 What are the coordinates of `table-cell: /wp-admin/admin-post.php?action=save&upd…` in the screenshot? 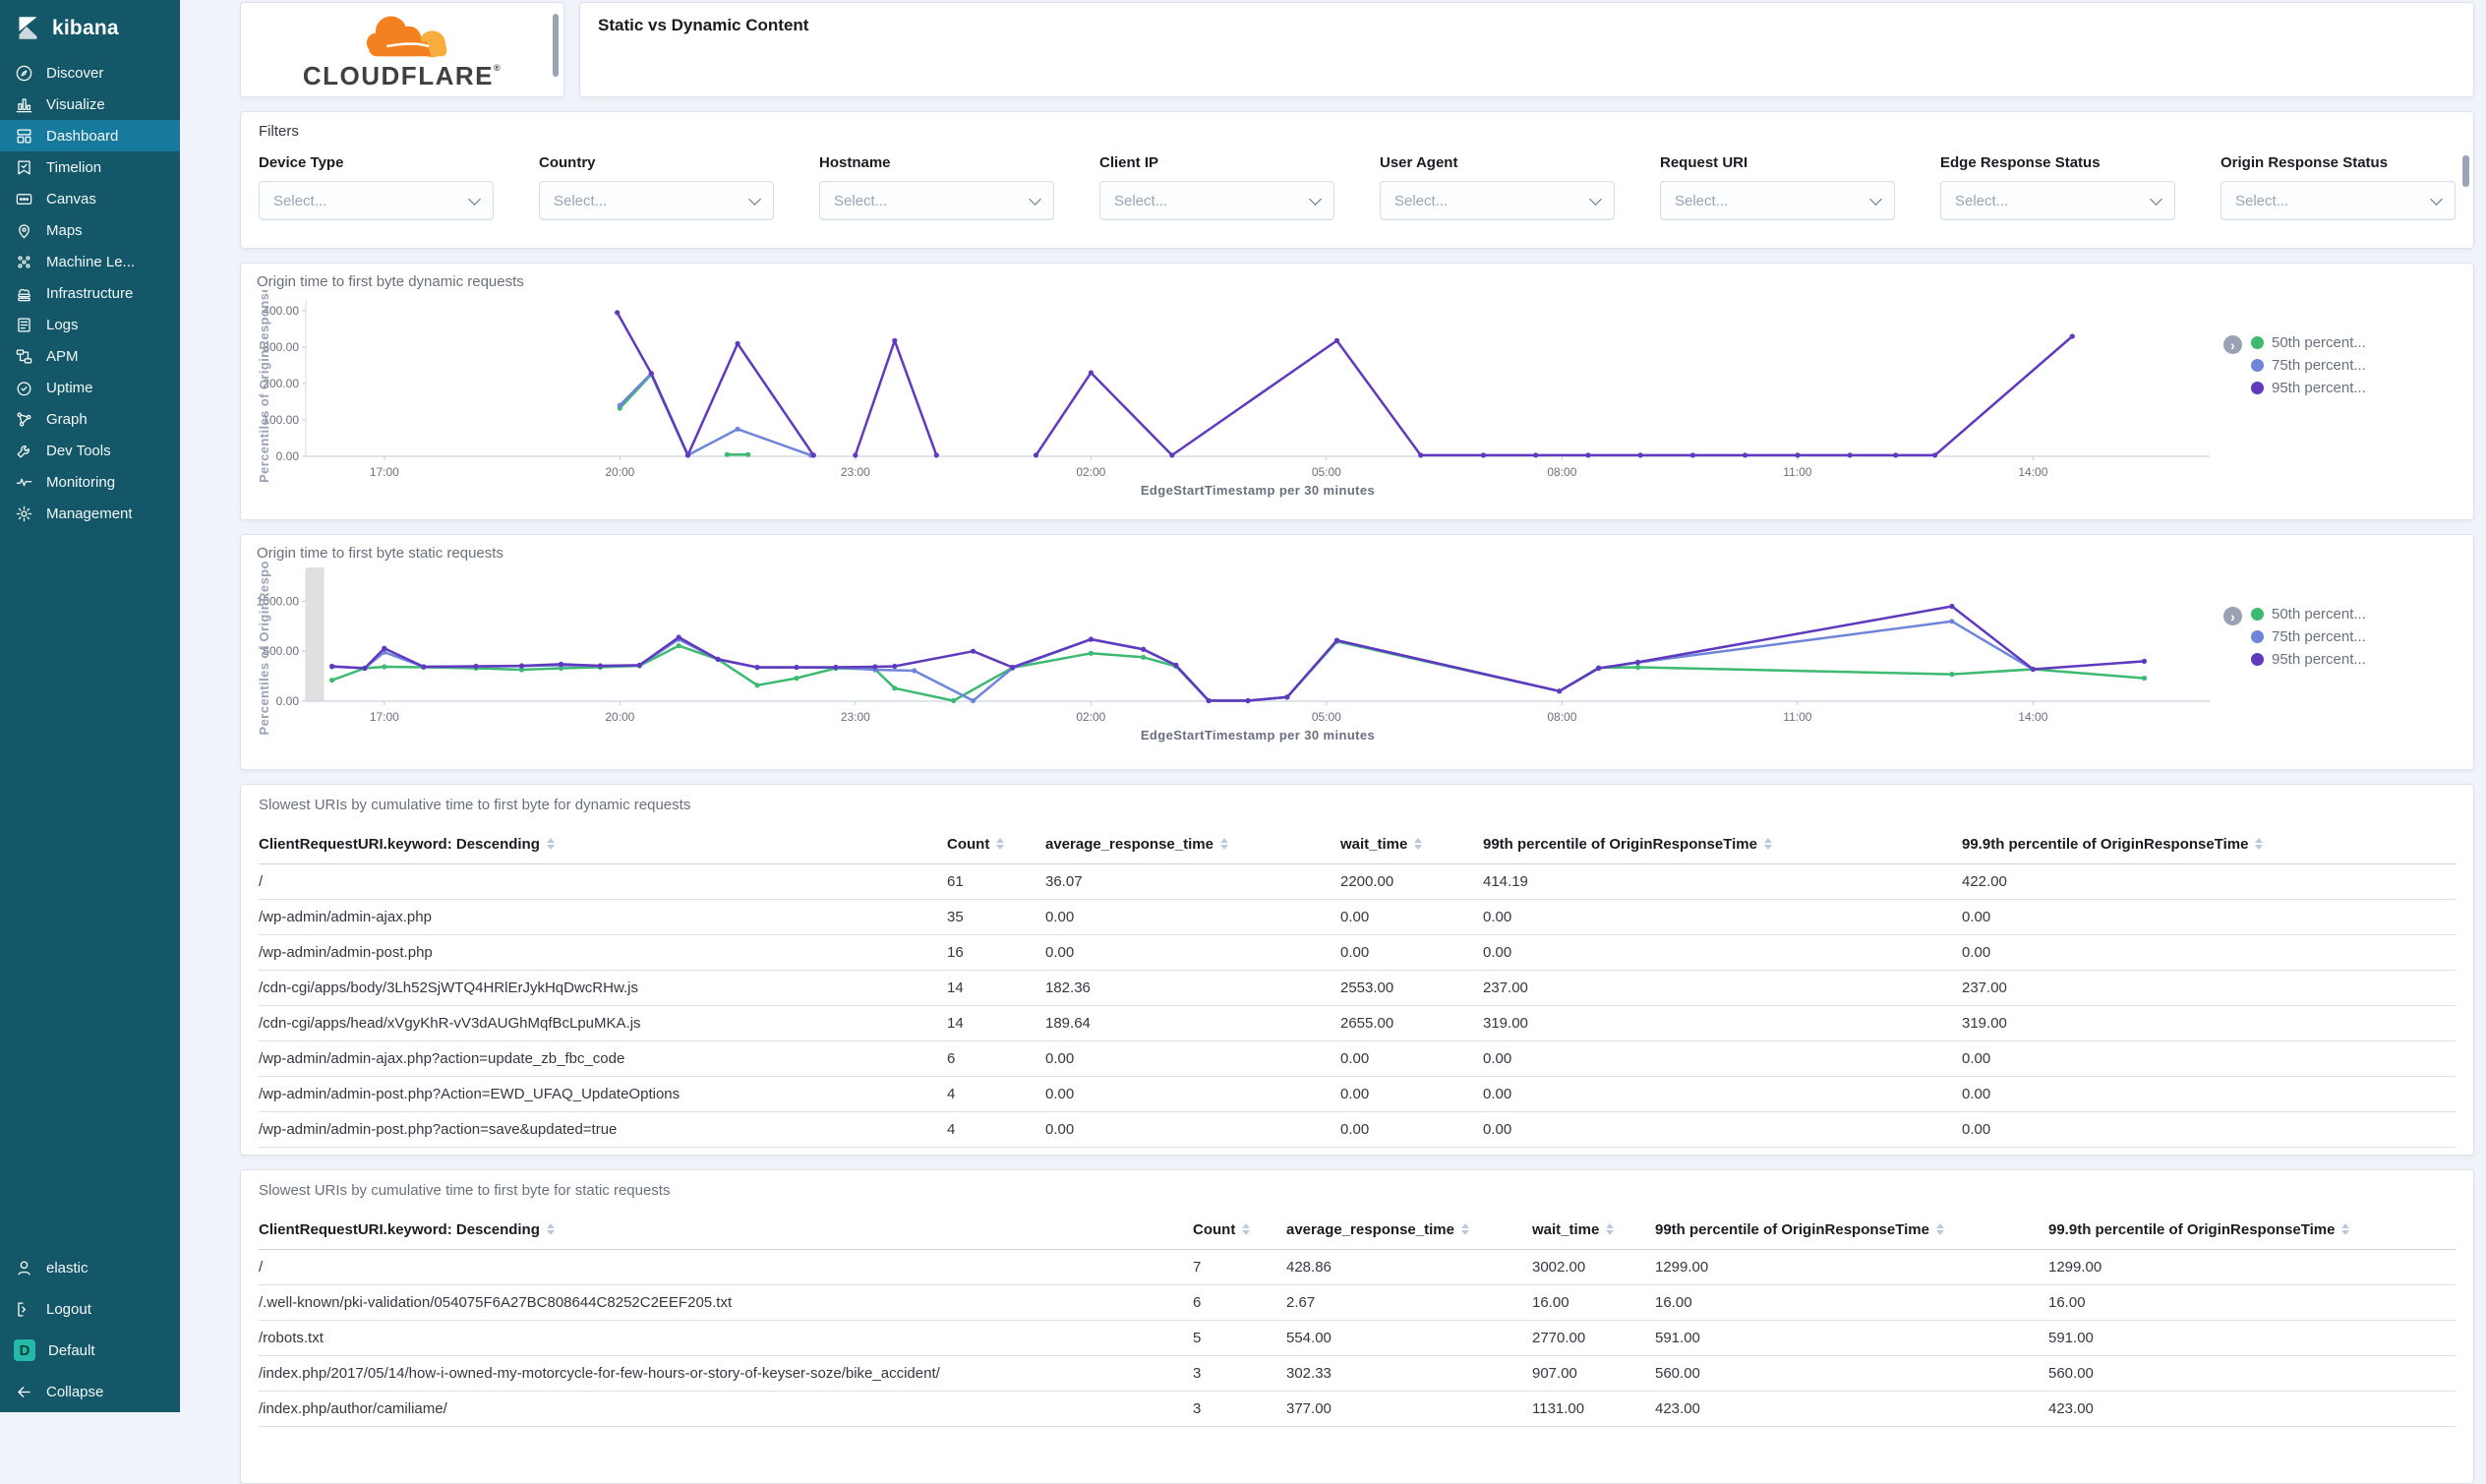 It's located at (603, 1130).